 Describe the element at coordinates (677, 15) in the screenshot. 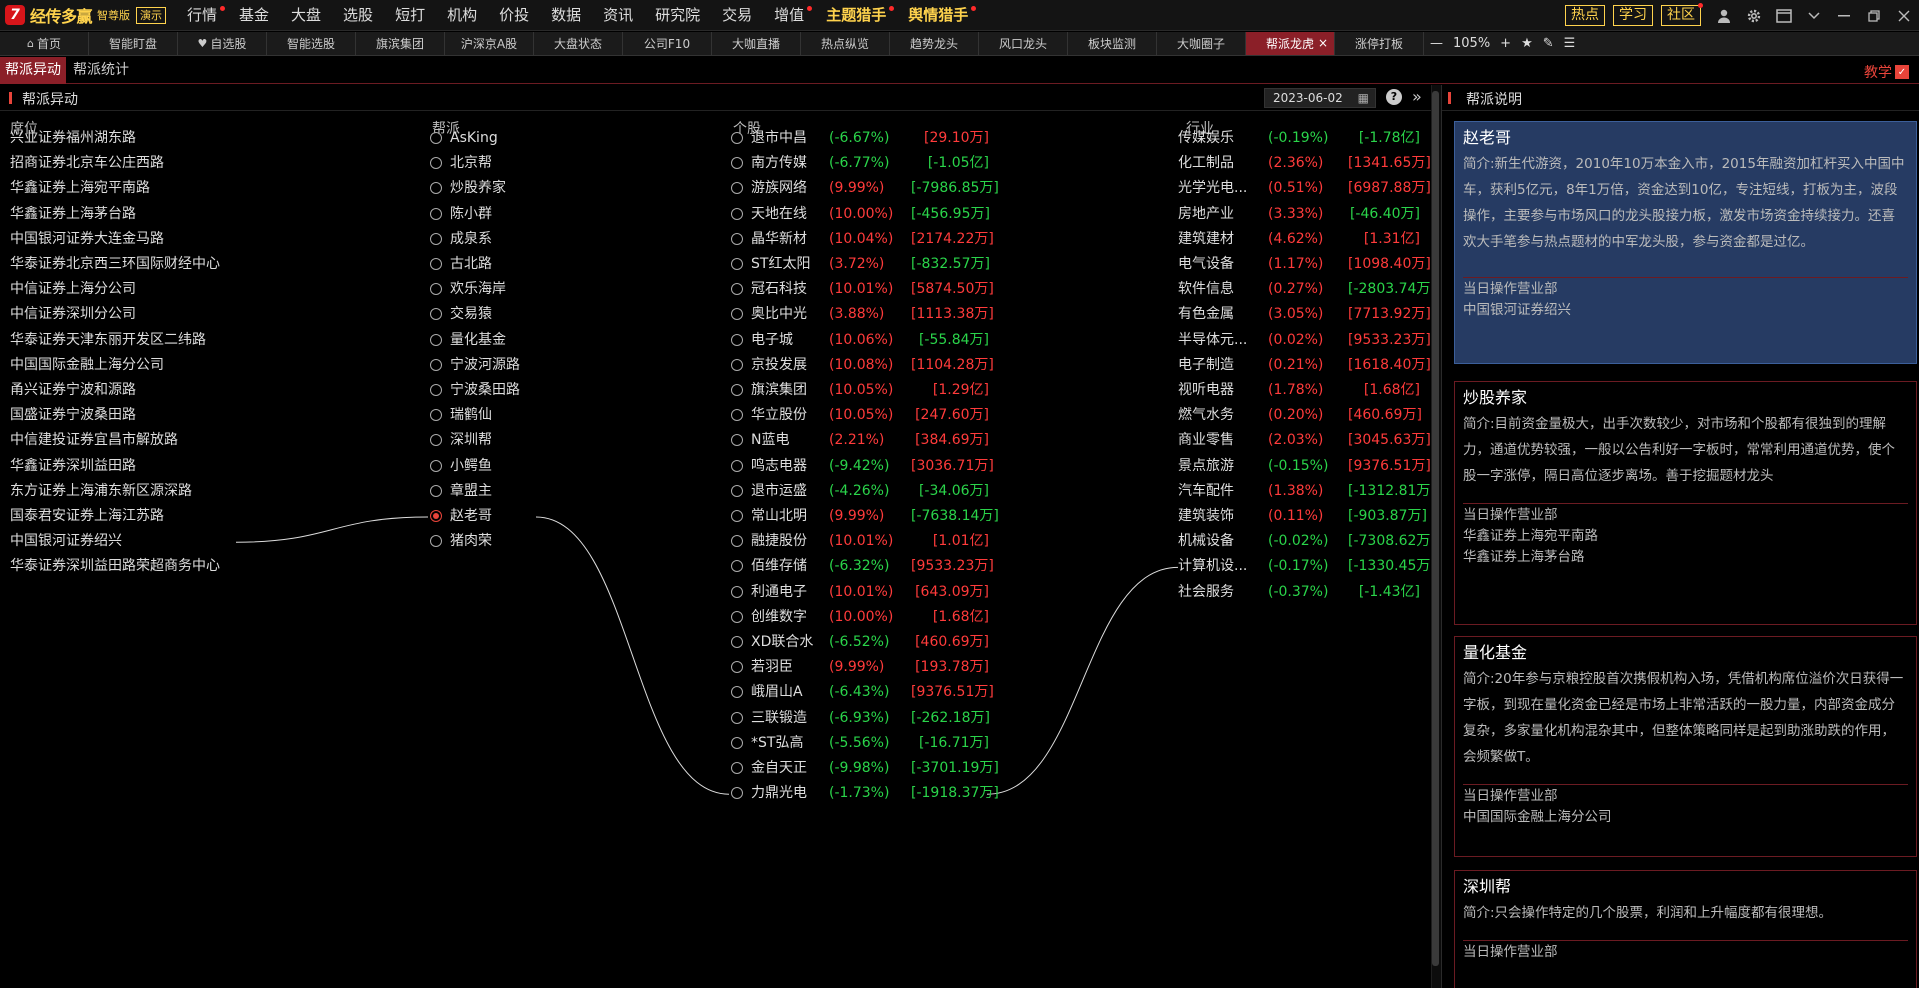

I see `menu-item-9: 研究院` at that location.